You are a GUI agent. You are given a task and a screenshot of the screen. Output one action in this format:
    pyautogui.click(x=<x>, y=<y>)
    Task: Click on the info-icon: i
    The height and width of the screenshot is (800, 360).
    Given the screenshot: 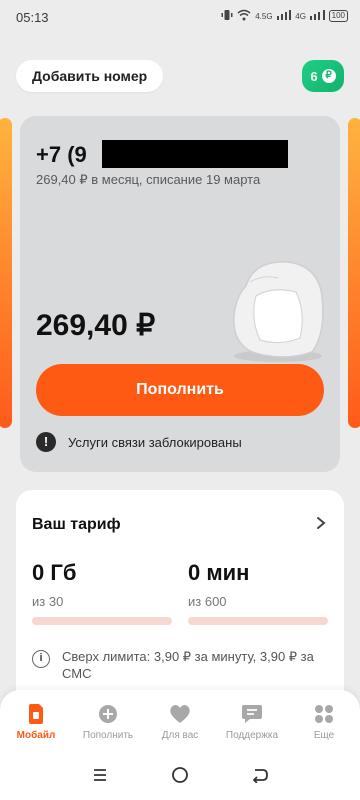 What is the action you would take?
    pyautogui.click(x=41, y=659)
    